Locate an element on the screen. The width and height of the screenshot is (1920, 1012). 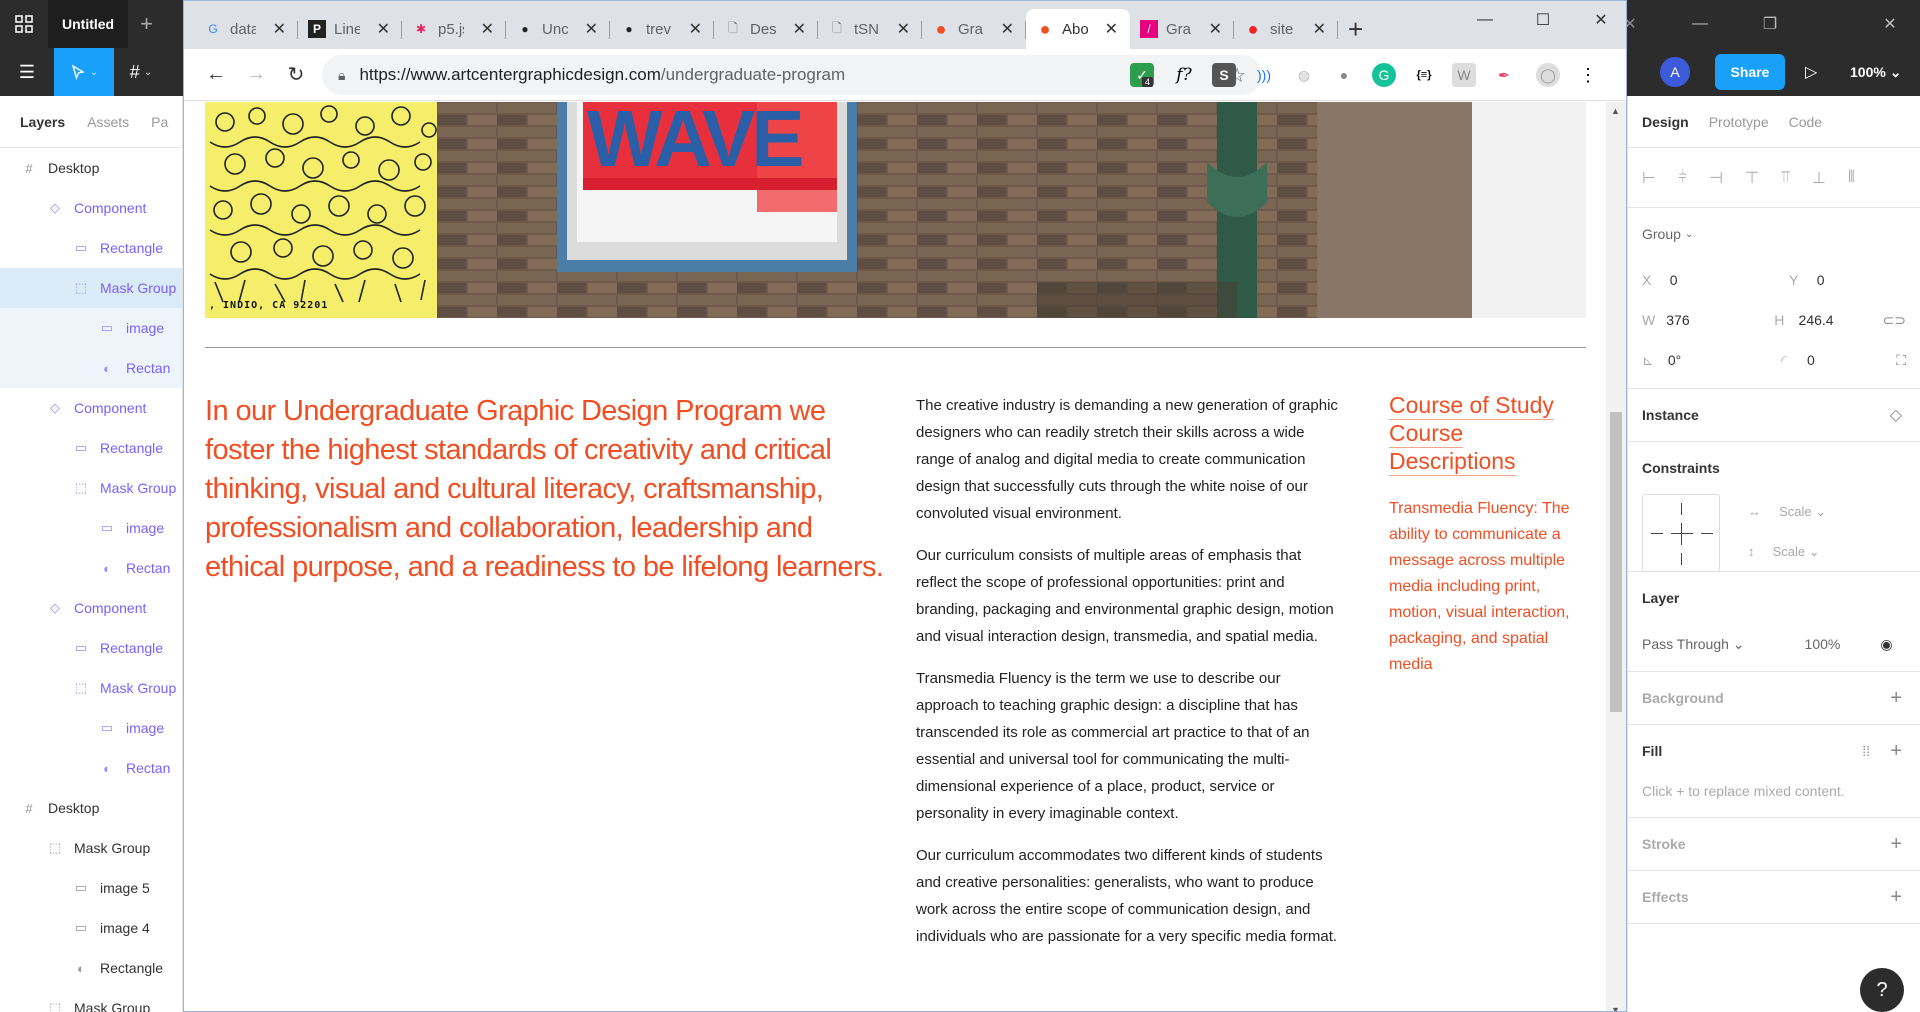
browser-tab: ● Abo ✕ is located at coordinates (1078, 29).